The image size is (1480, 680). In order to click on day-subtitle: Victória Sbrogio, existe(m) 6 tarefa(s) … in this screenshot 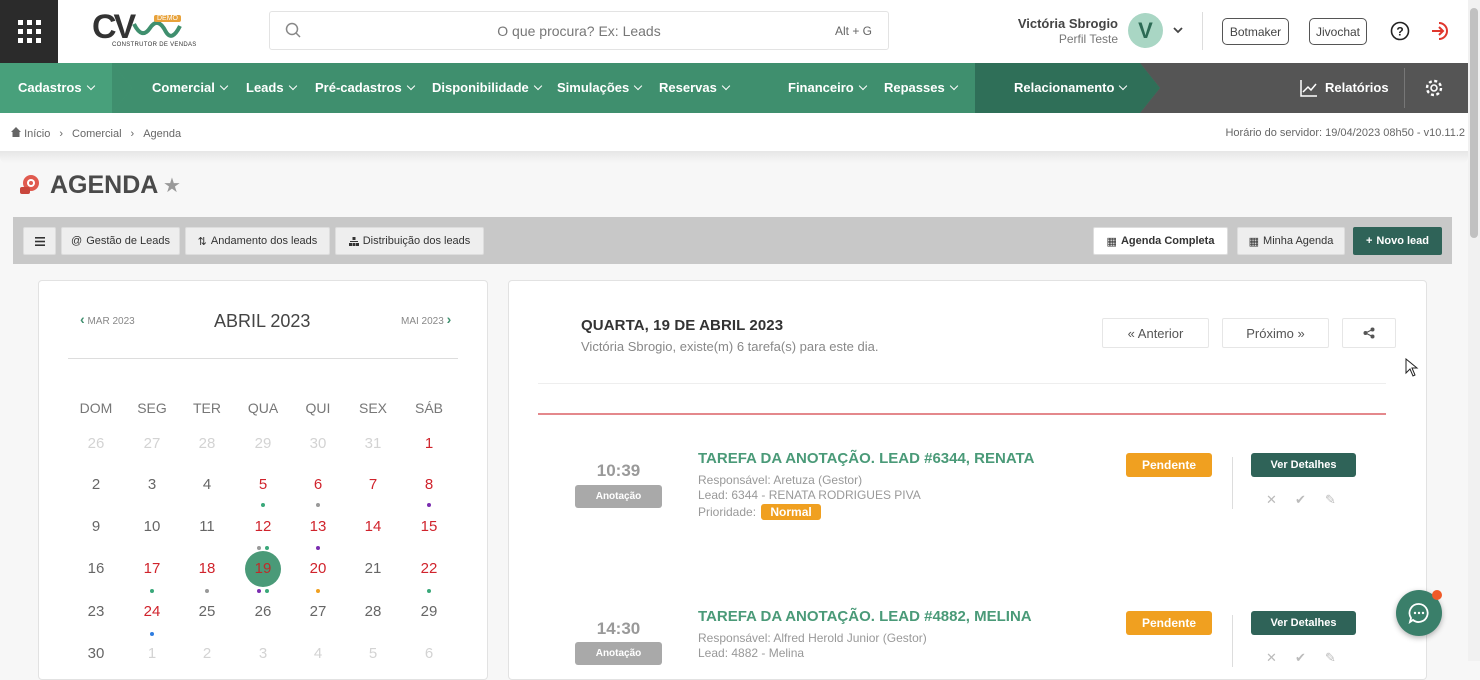, I will do `click(730, 346)`.